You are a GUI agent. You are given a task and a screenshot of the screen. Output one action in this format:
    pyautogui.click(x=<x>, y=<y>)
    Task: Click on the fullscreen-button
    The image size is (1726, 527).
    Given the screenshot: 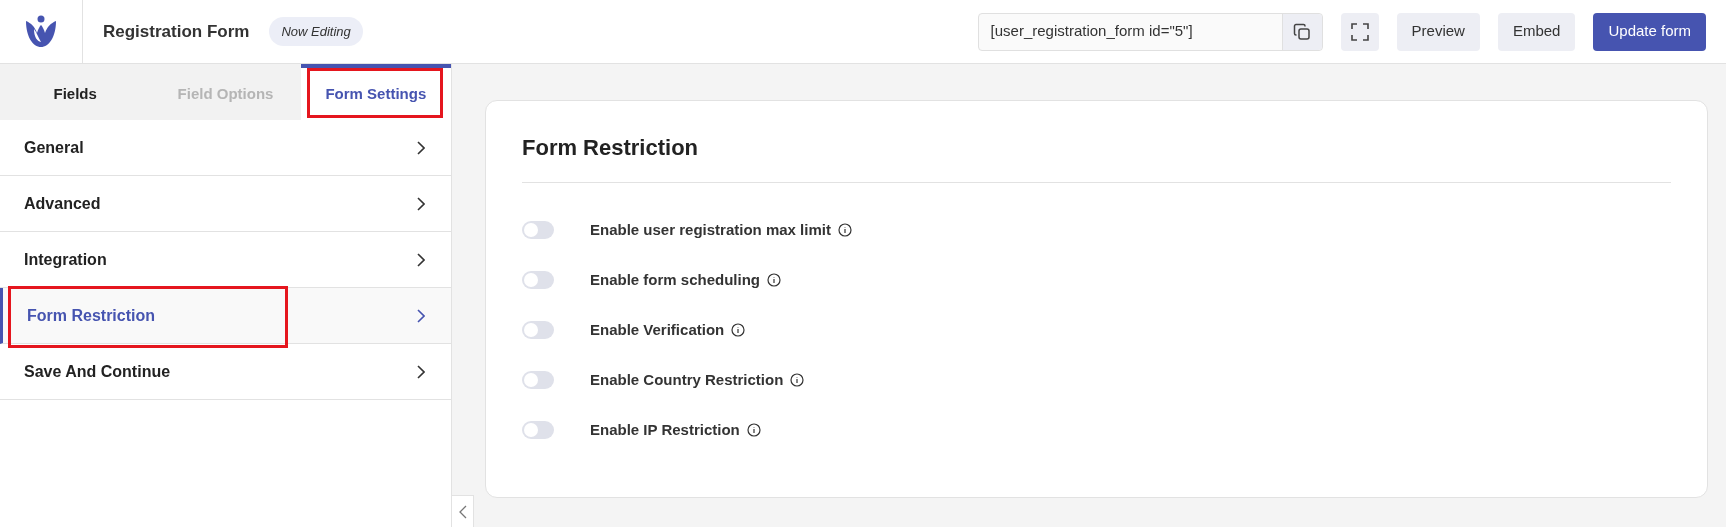 What is the action you would take?
    pyautogui.click(x=1359, y=31)
    